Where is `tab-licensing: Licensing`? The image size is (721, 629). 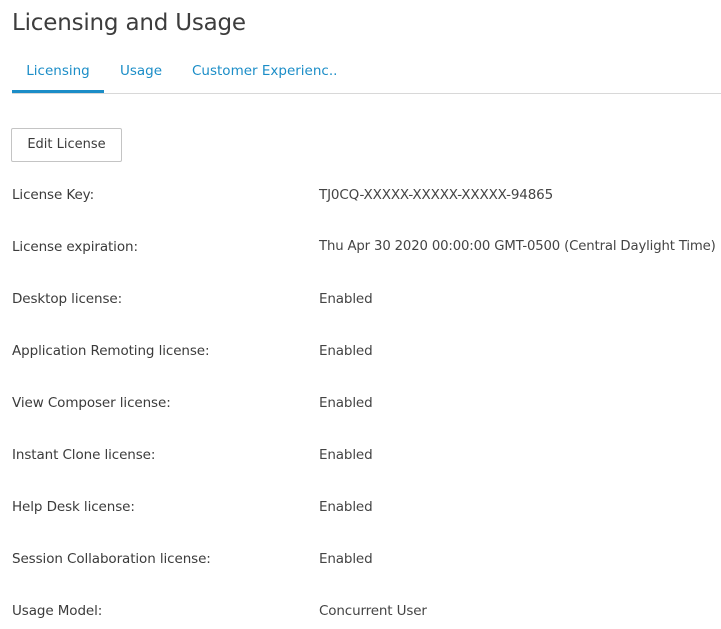 tab-licensing: Licensing is located at coordinates (58, 72).